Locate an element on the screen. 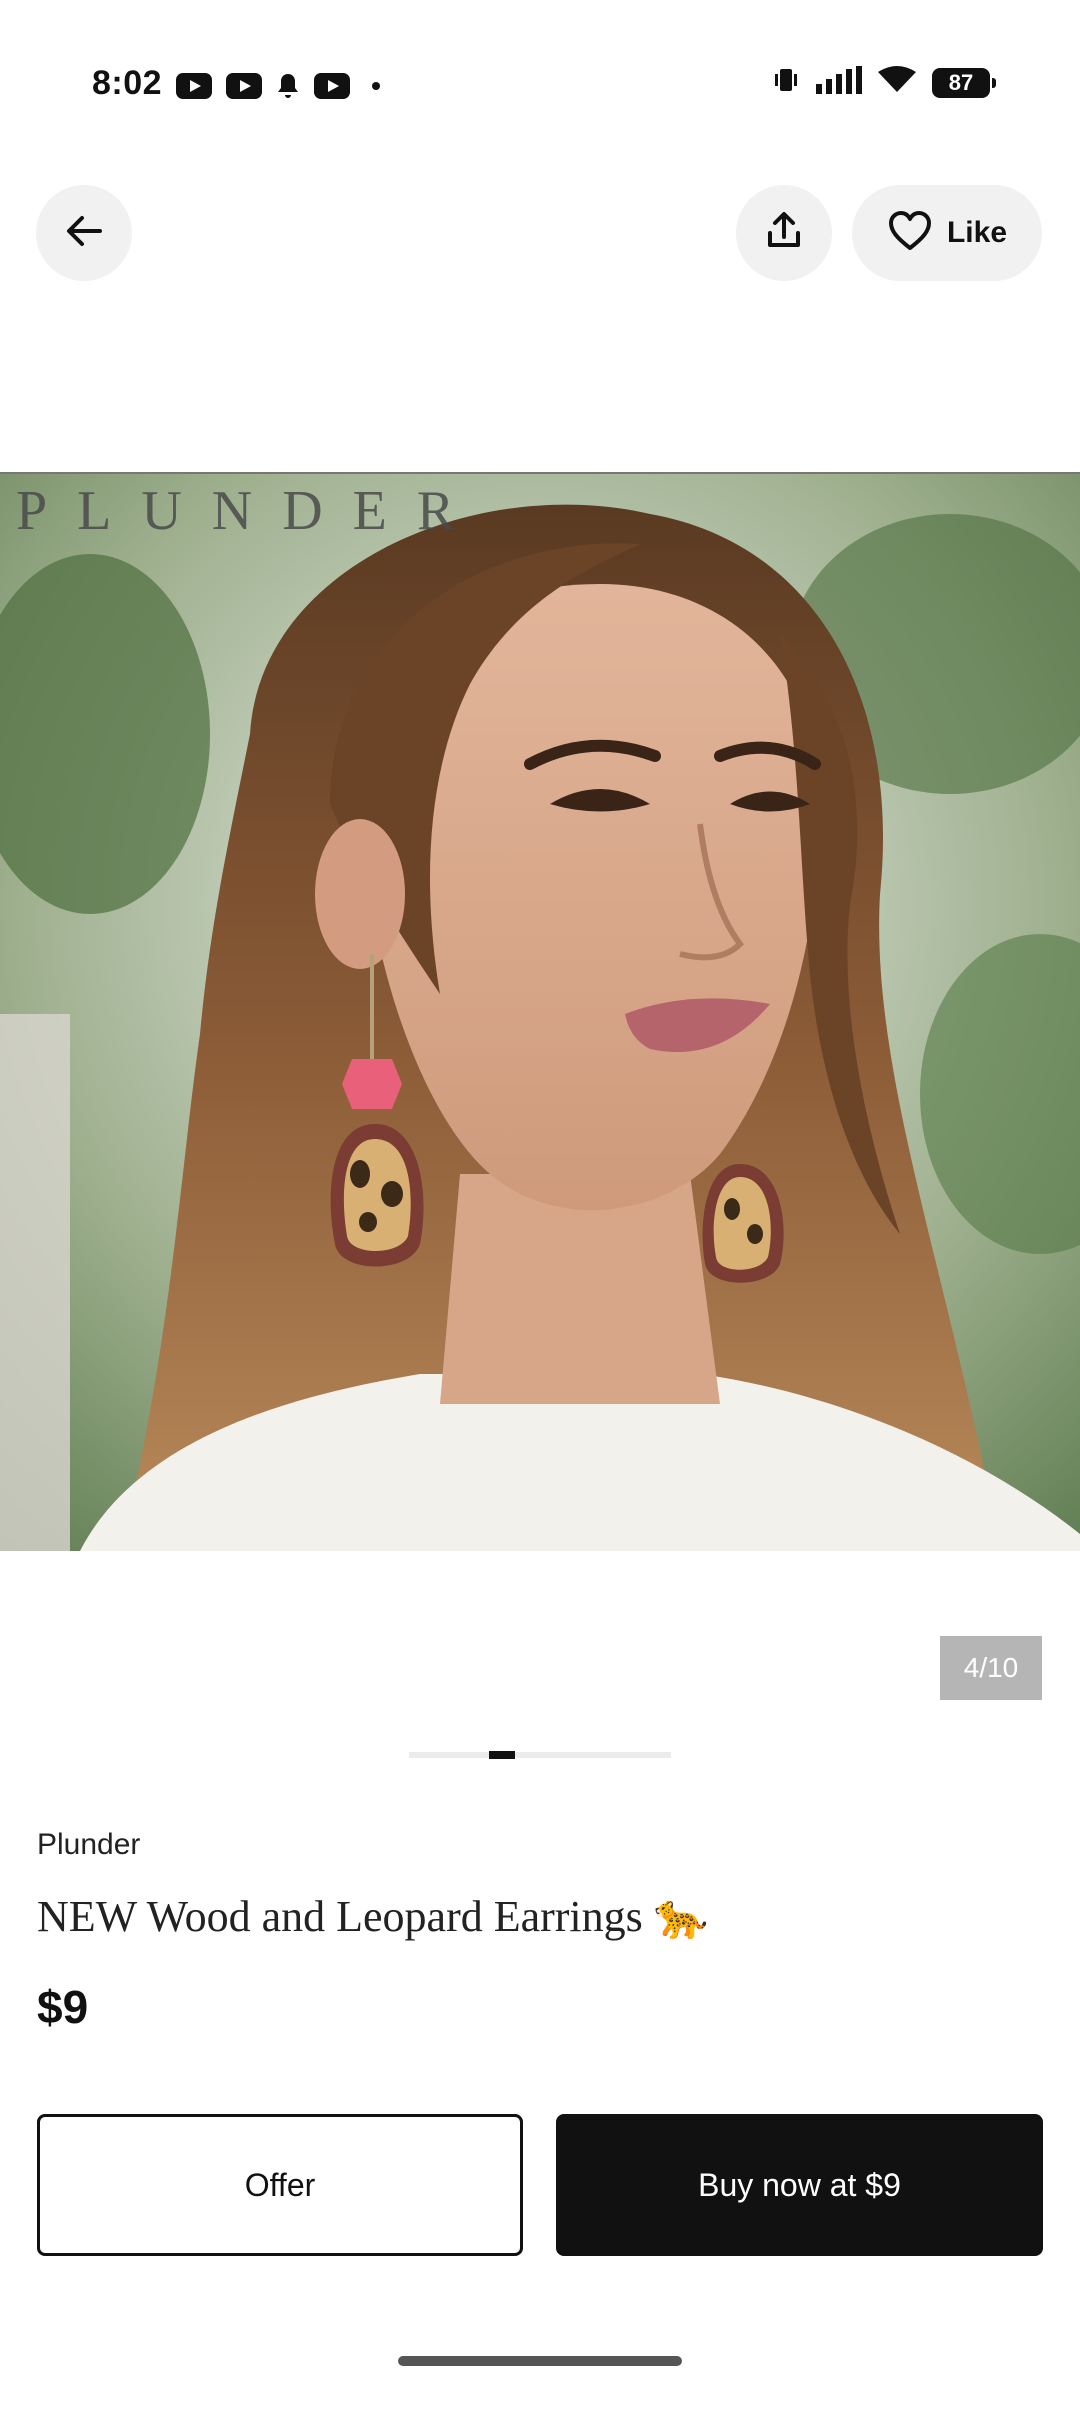  brand-name: Plunder is located at coordinates (88, 1845).